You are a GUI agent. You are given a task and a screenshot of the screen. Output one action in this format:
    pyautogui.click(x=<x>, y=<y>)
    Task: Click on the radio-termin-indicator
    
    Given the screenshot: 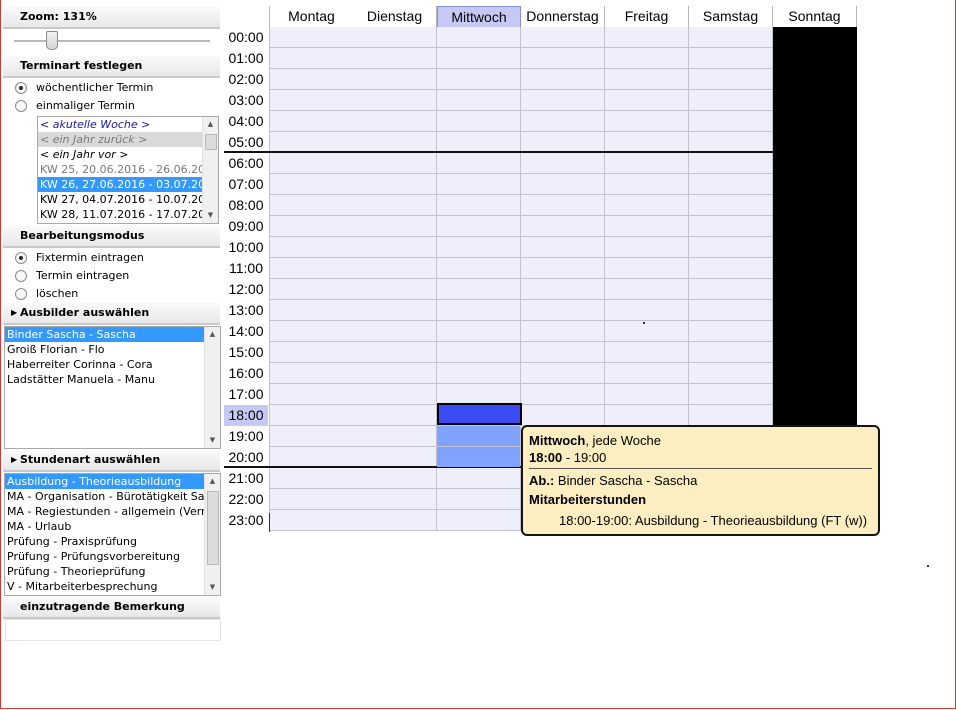 What is the action you would take?
    pyautogui.click(x=21, y=276)
    